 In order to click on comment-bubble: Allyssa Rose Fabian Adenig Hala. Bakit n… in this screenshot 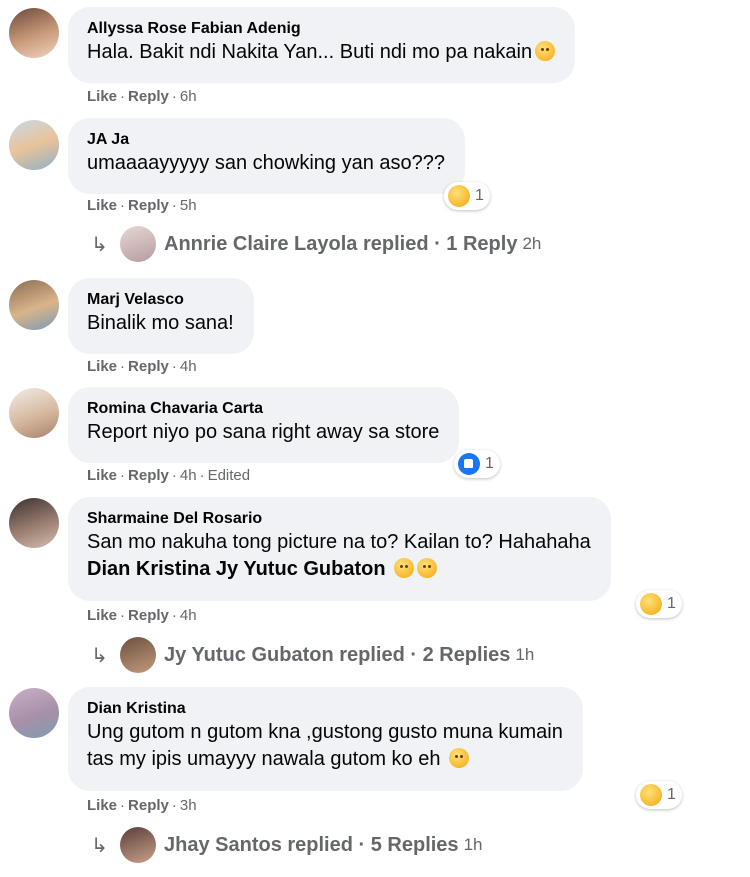, I will do `click(322, 45)`.